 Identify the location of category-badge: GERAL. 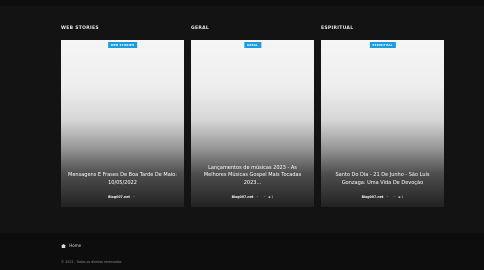
(252, 45).